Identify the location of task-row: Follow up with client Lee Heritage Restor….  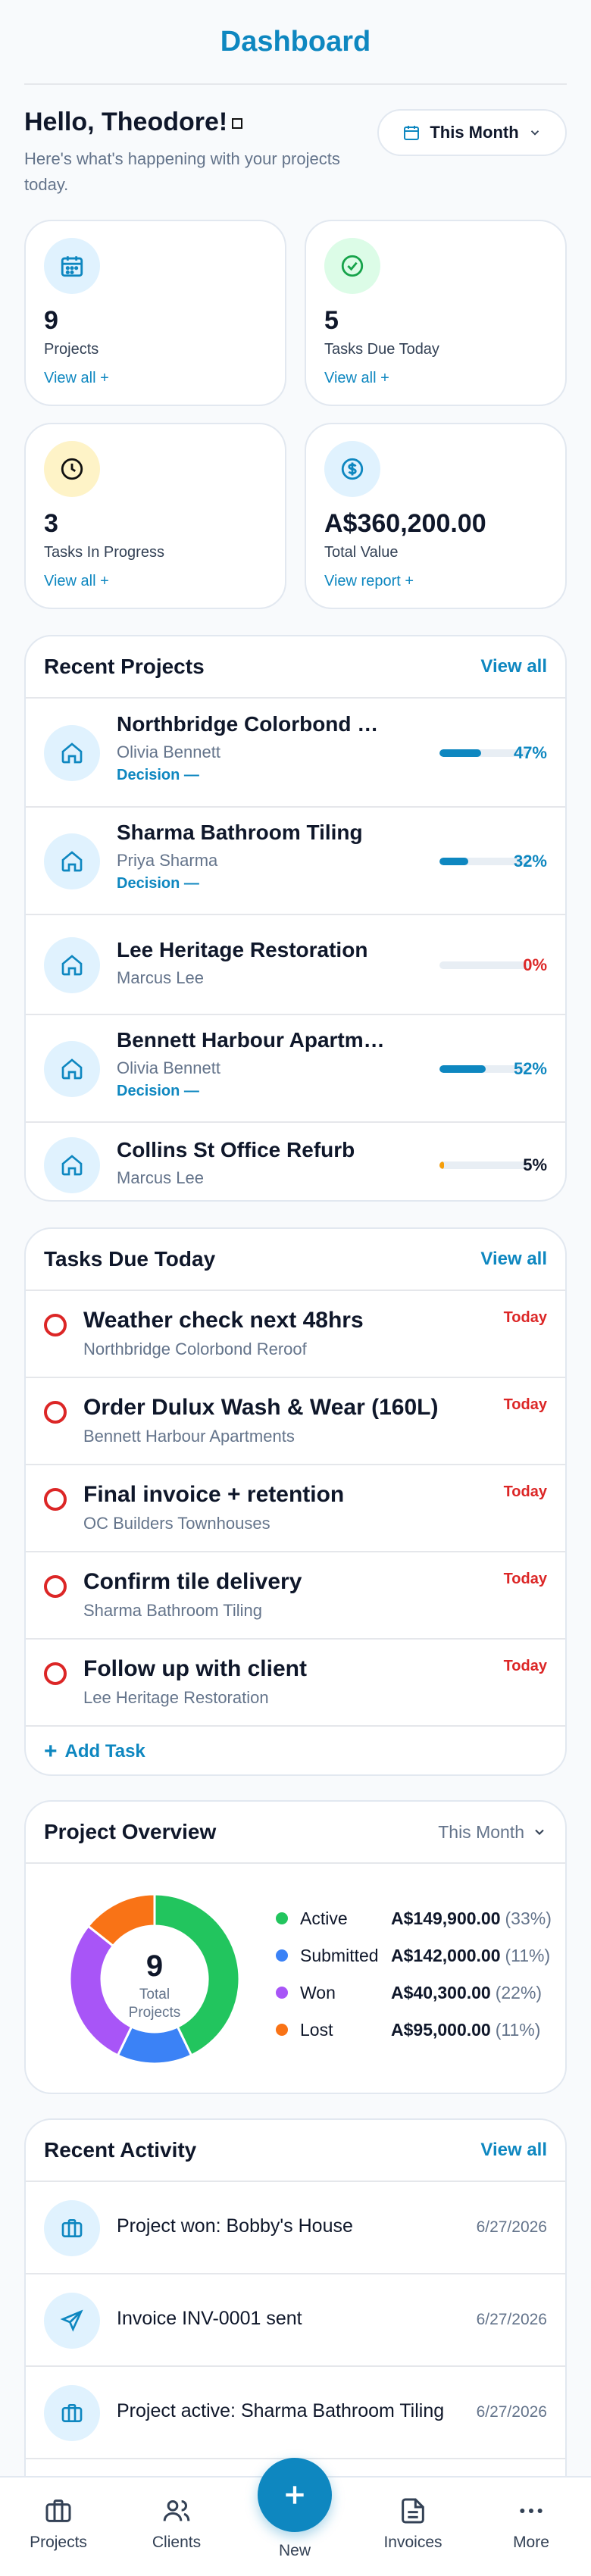
(295, 1684).